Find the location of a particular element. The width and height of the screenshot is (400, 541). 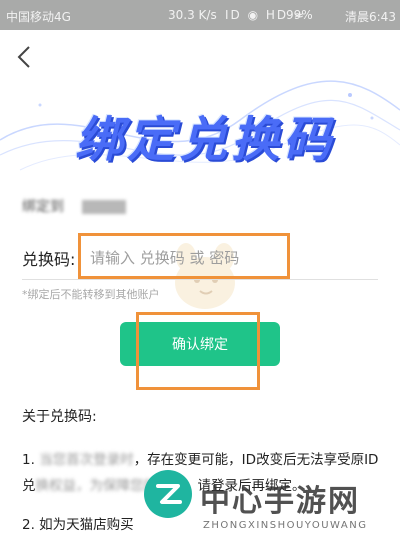

battery-level: 99% is located at coordinates (299, 15).